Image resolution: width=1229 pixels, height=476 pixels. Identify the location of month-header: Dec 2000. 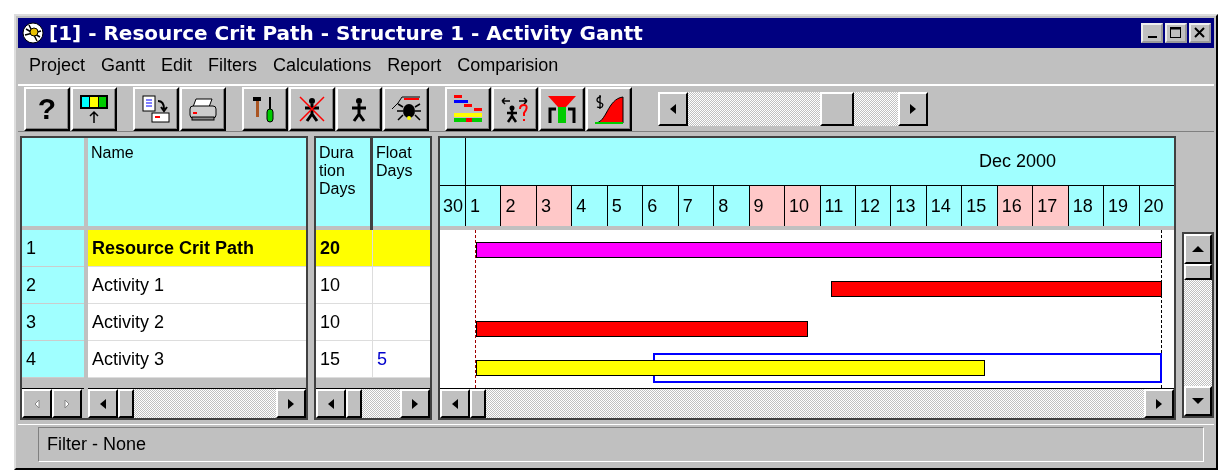
(1017, 161).